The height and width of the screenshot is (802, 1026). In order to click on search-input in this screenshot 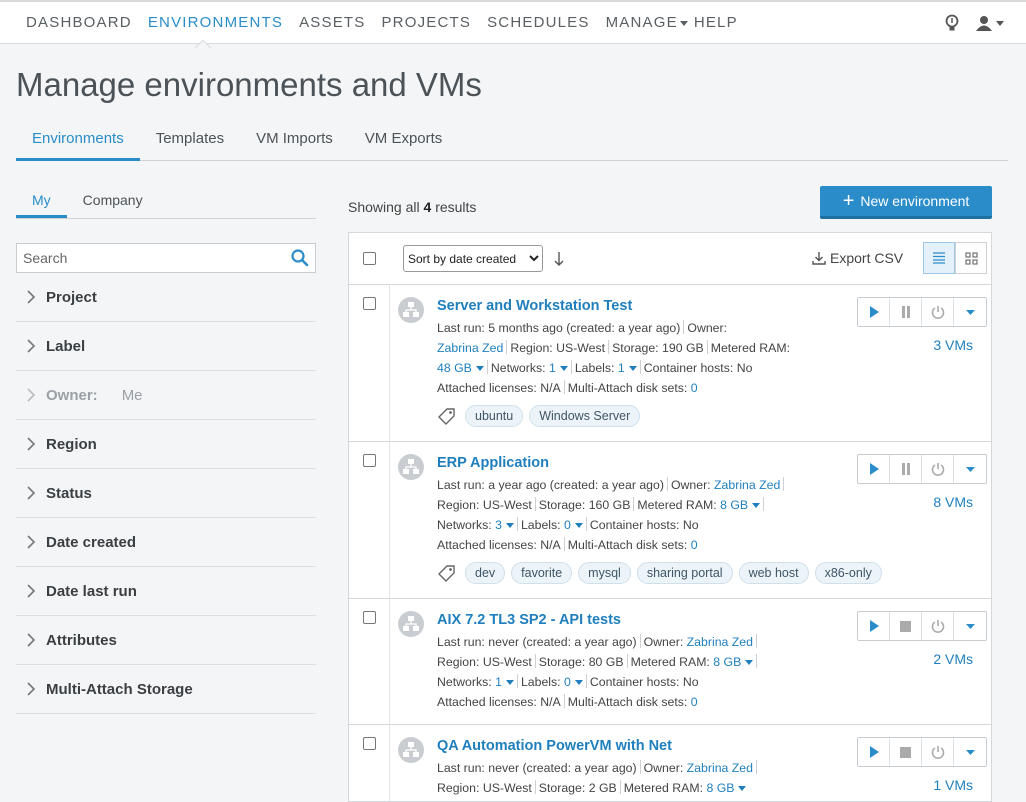, I will do `click(147, 258)`.